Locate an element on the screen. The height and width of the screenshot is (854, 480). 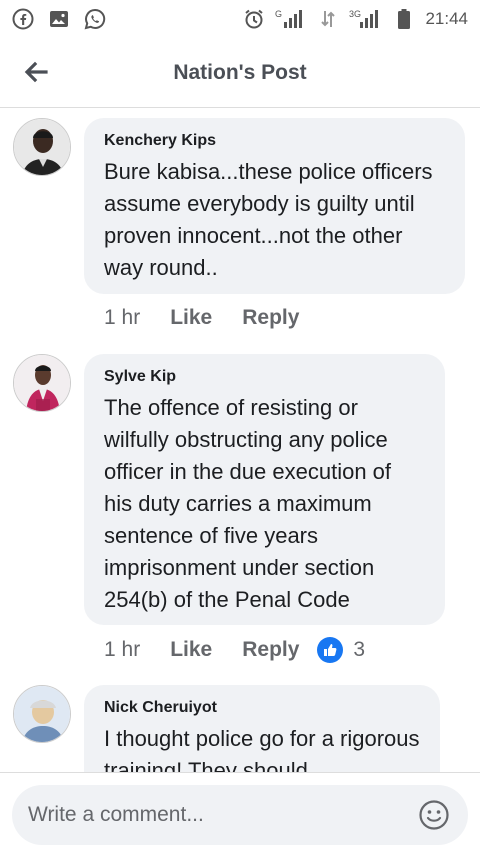
status-left-icons is located at coordinates (59, 19).